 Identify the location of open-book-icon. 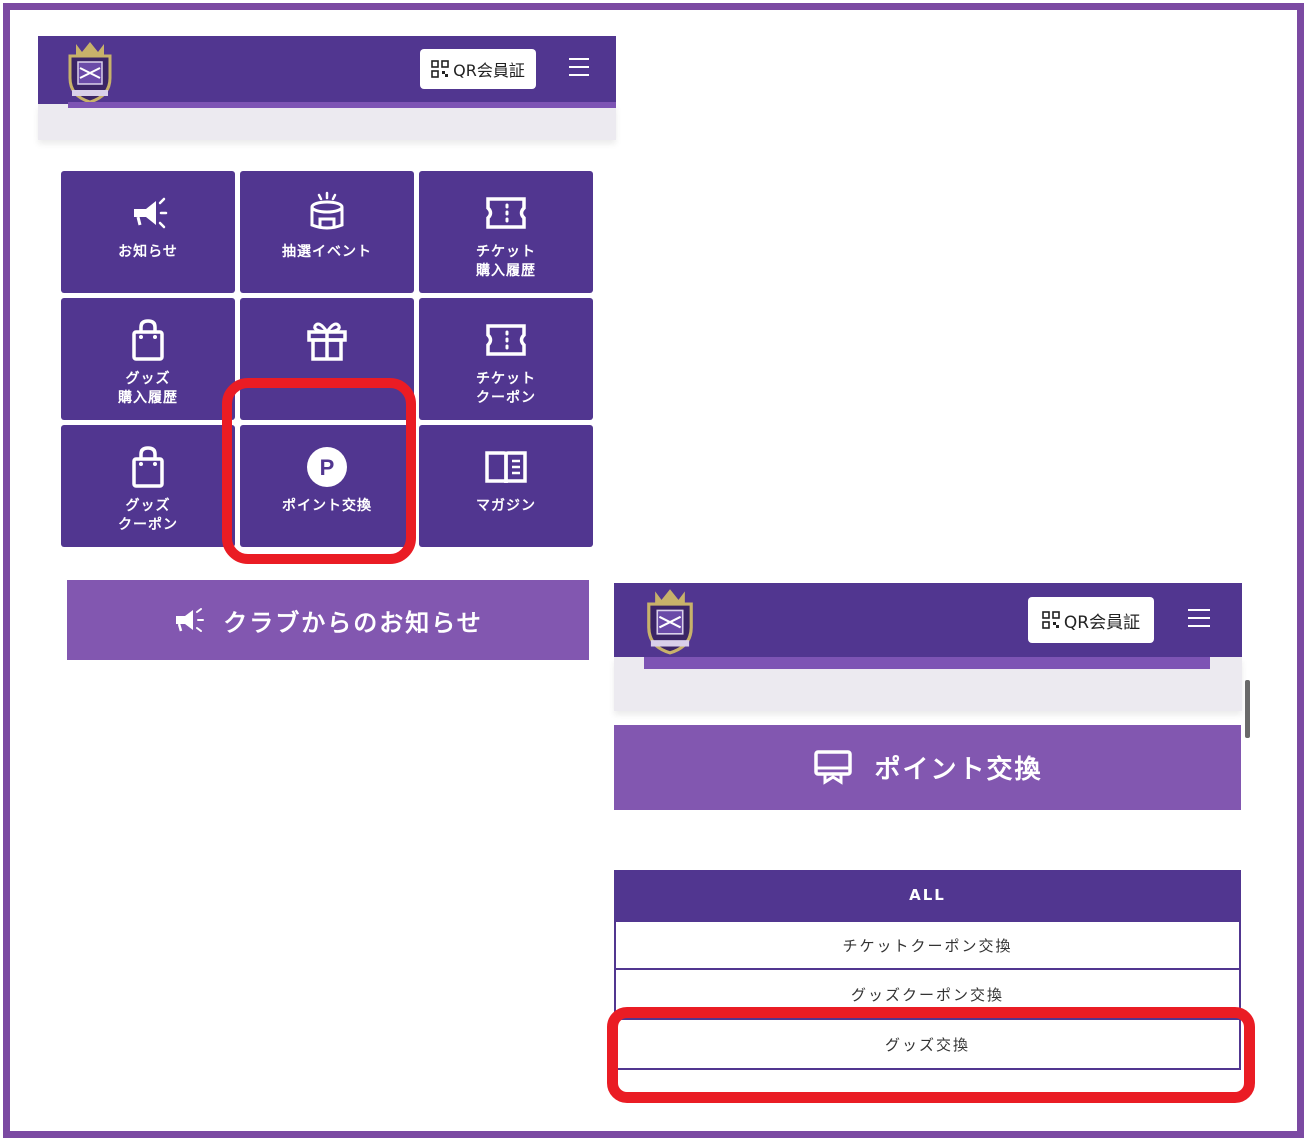
(506, 467).